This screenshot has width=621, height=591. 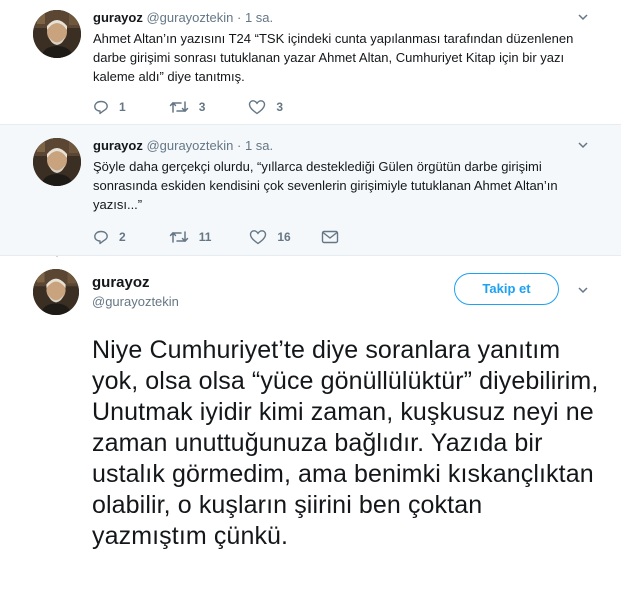 What do you see at coordinates (270, 237) in the screenshot?
I see `like-button: 16` at bounding box center [270, 237].